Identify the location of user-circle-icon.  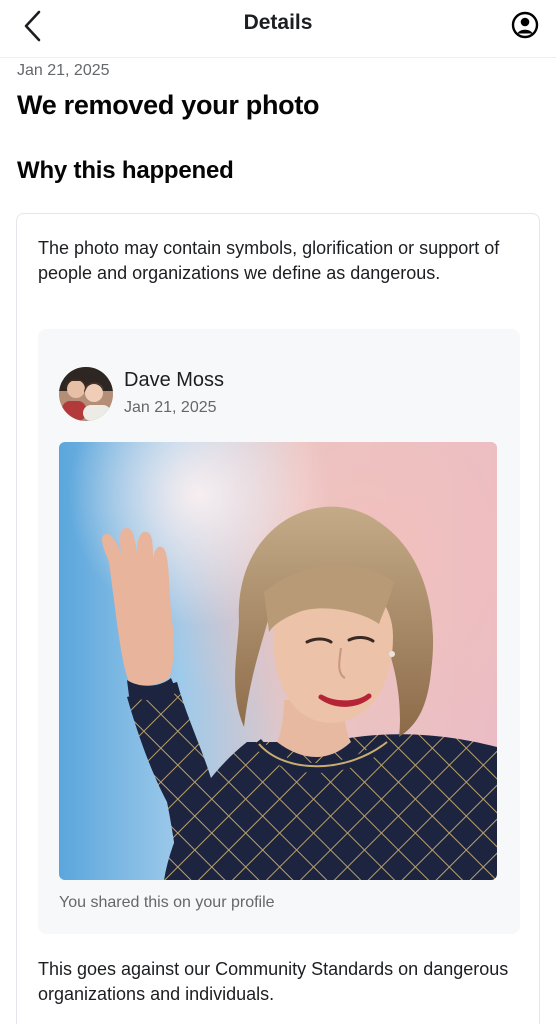
(525, 25).